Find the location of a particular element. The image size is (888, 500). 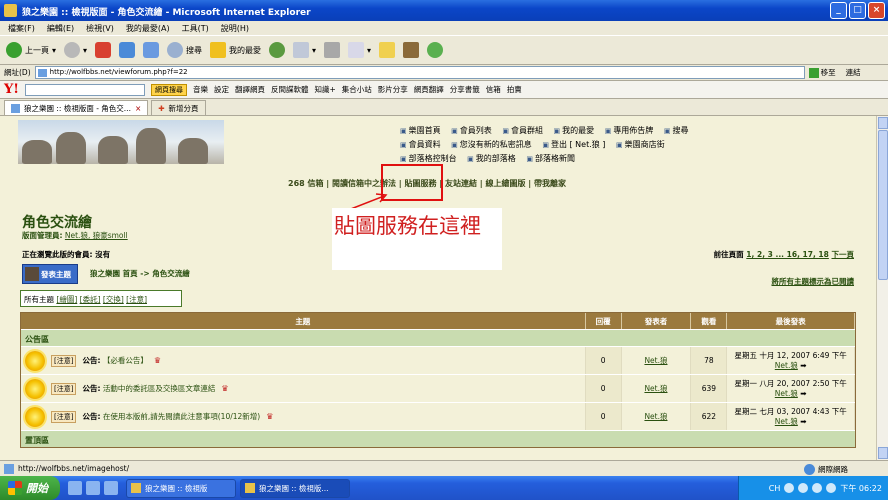

yahoo-search-button: 網頁搜尋 is located at coordinates (169, 89).